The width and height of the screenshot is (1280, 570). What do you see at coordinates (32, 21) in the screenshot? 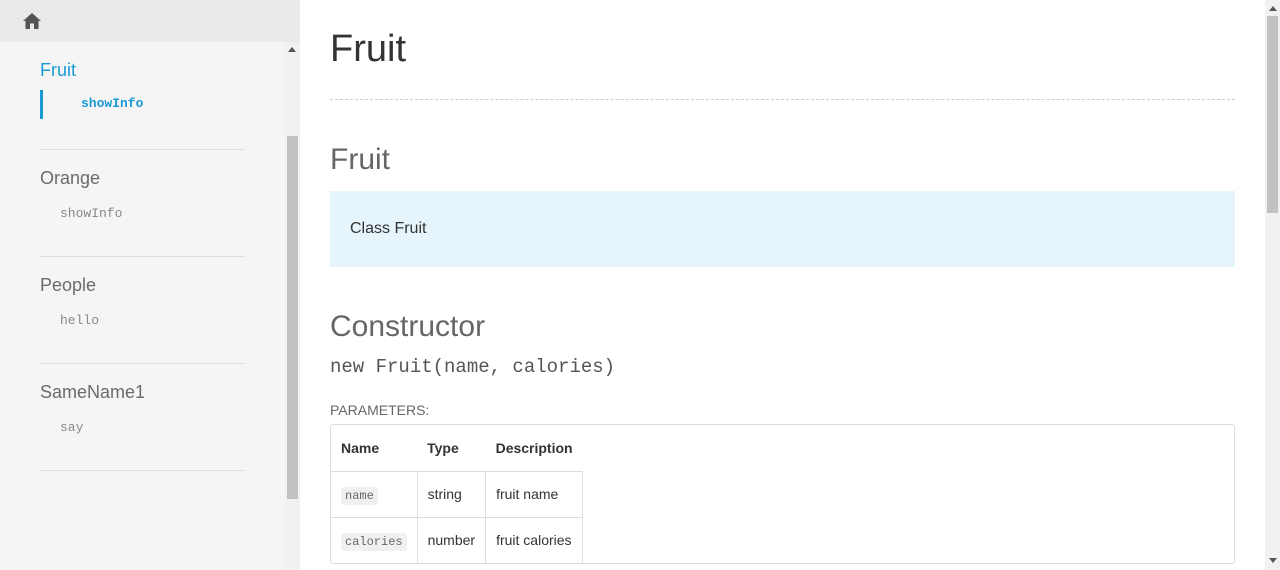
I see `home-icon` at bounding box center [32, 21].